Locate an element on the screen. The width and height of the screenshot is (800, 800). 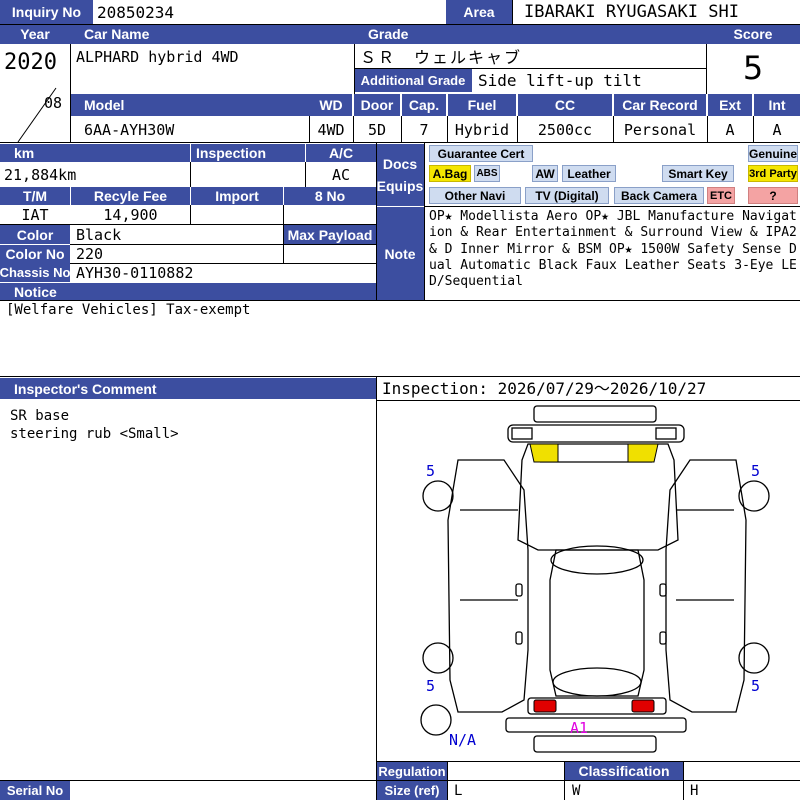
grade-label: Grade is located at coordinates (530, 34).